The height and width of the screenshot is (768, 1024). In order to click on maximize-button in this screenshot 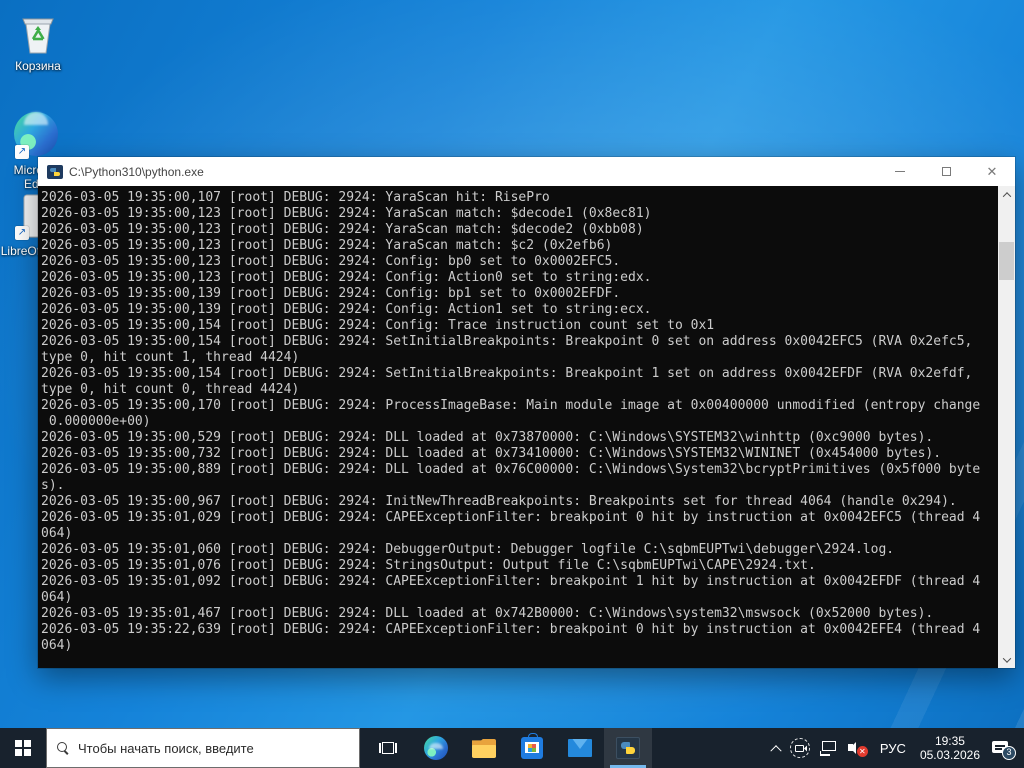, I will do `click(946, 171)`.